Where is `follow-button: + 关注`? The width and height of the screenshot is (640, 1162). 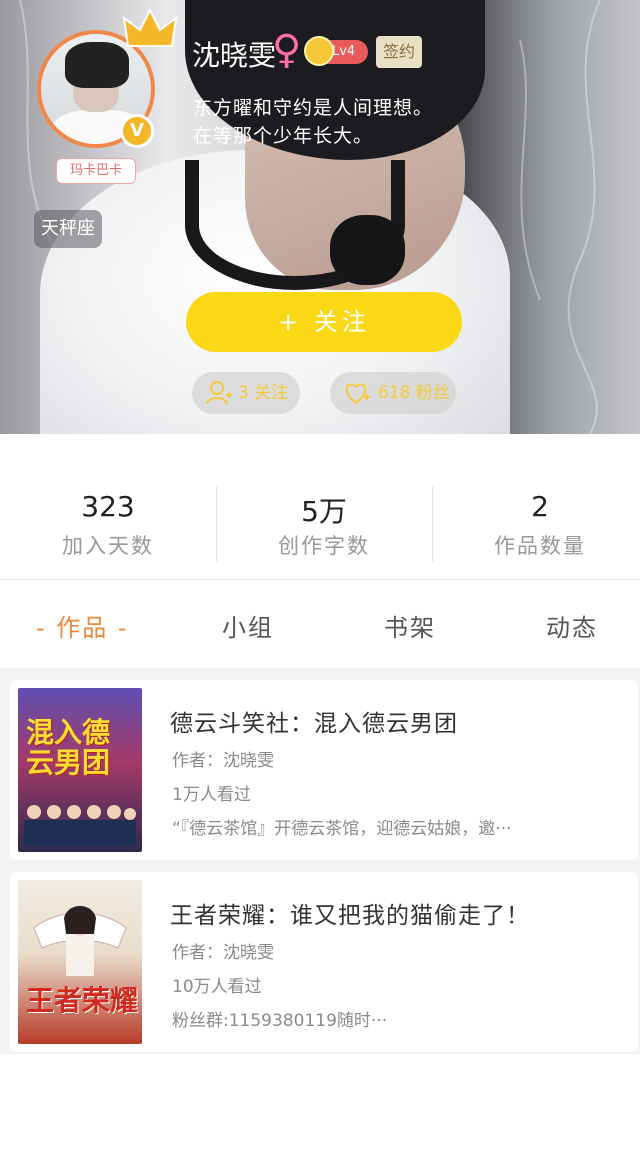 follow-button: + 关注 is located at coordinates (324, 322).